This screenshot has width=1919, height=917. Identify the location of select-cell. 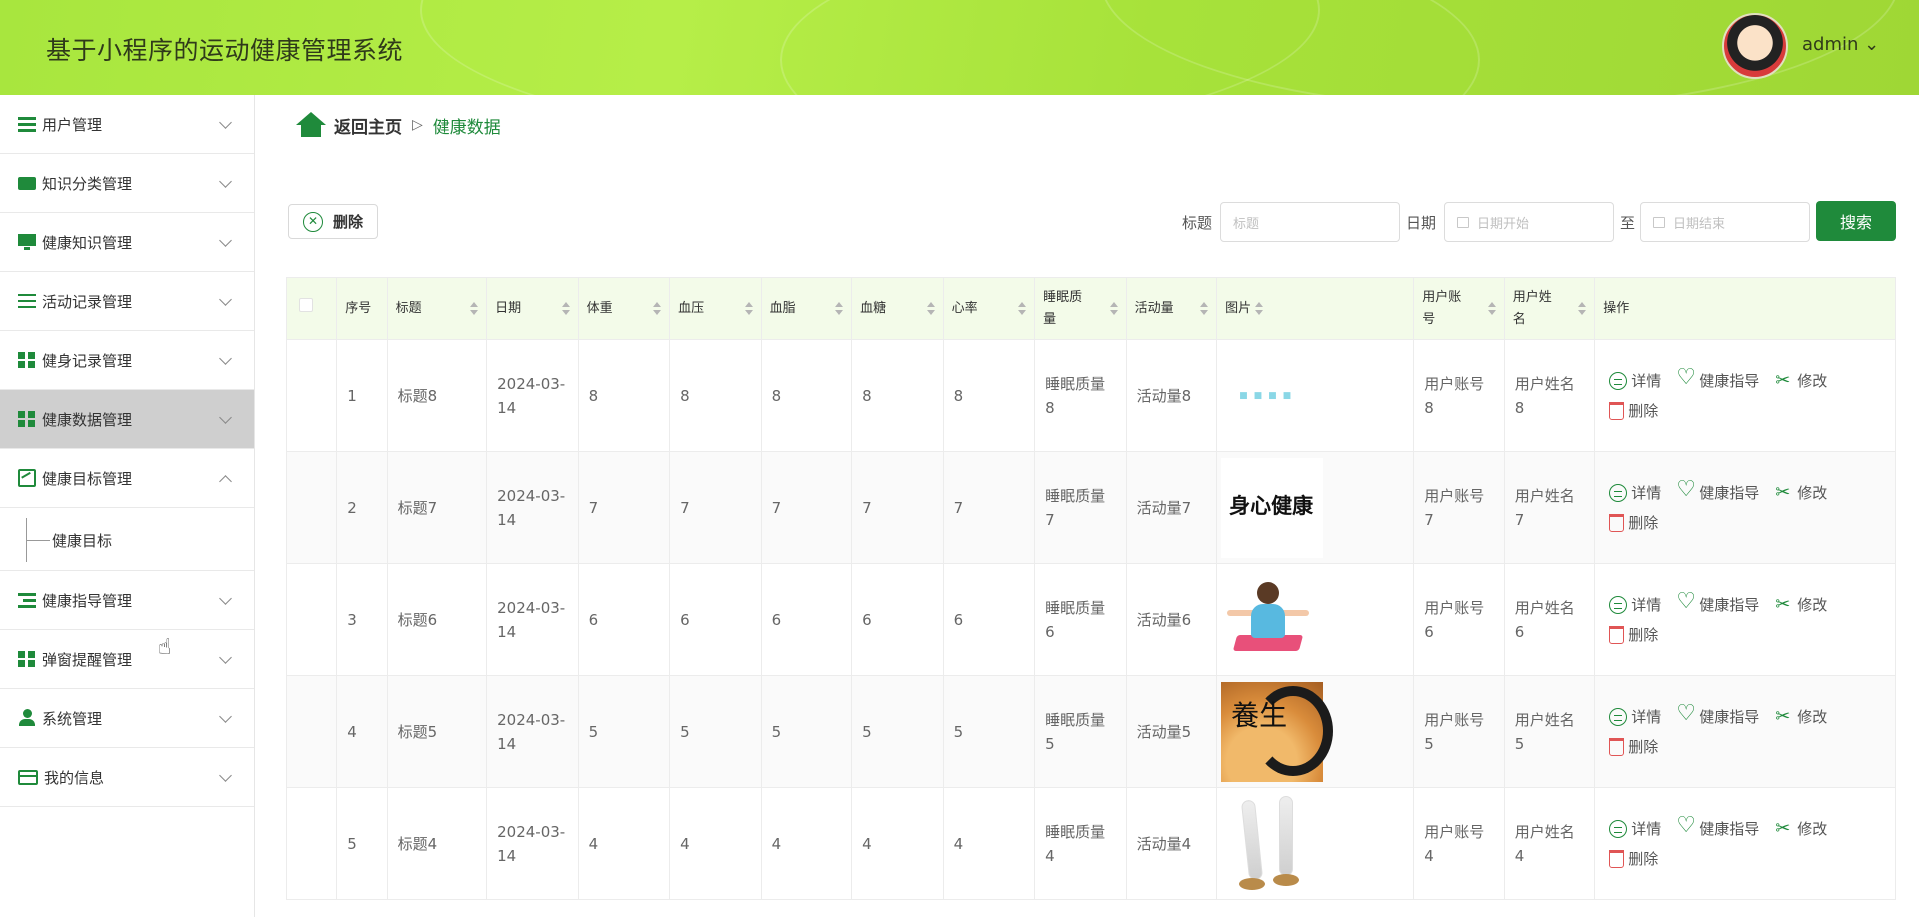
(311, 507).